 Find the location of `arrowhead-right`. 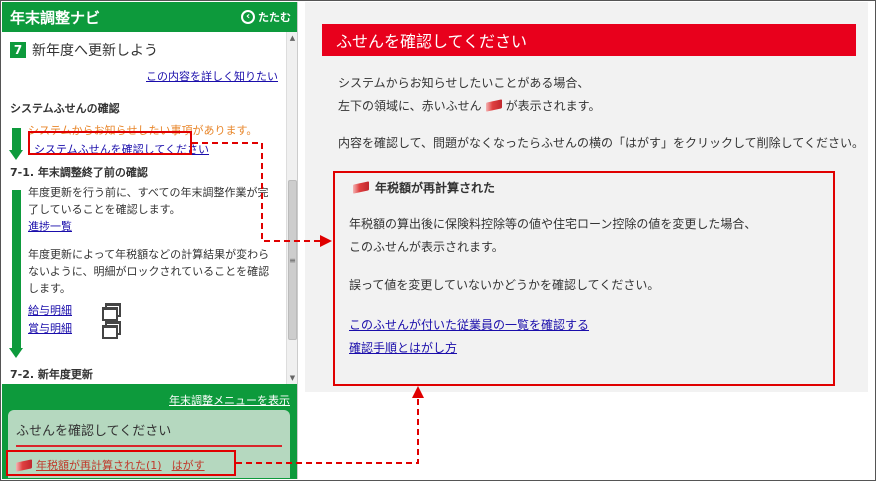

arrowhead-right is located at coordinates (326, 241).